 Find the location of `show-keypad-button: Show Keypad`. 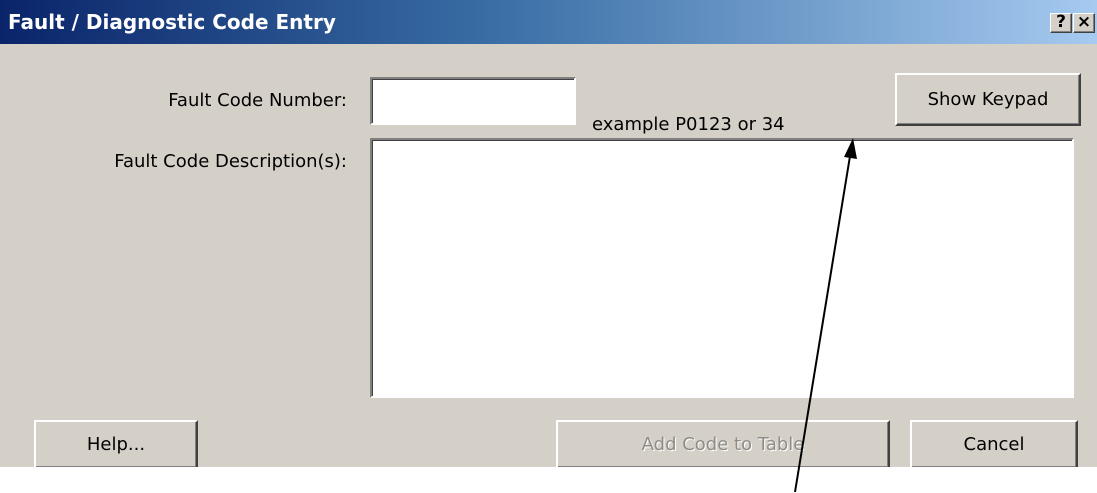

show-keypad-button: Show Keypad is located at coordinates (988, 99).